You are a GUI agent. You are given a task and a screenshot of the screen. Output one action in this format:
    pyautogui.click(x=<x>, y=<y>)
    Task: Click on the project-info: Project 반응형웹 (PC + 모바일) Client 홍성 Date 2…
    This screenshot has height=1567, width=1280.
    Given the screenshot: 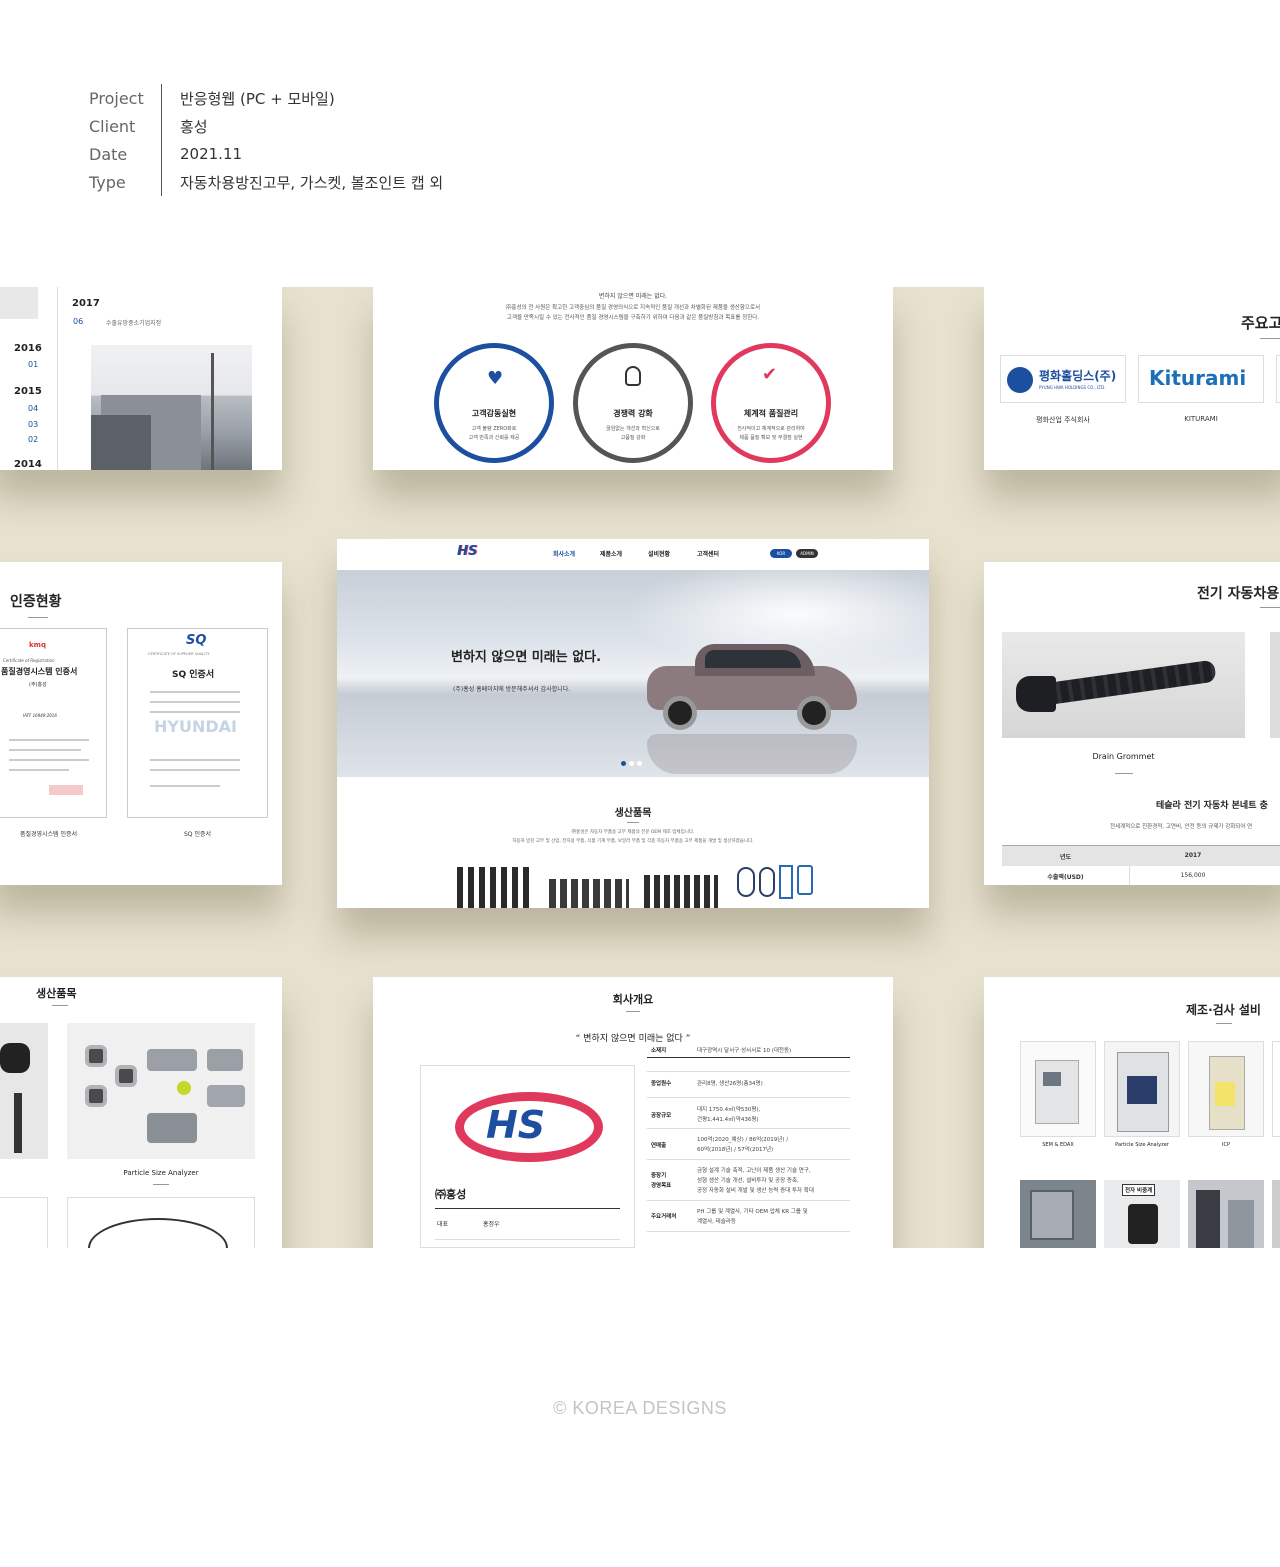 What is the action you would take?
    pyautogui.click(x=266, y=140)
    